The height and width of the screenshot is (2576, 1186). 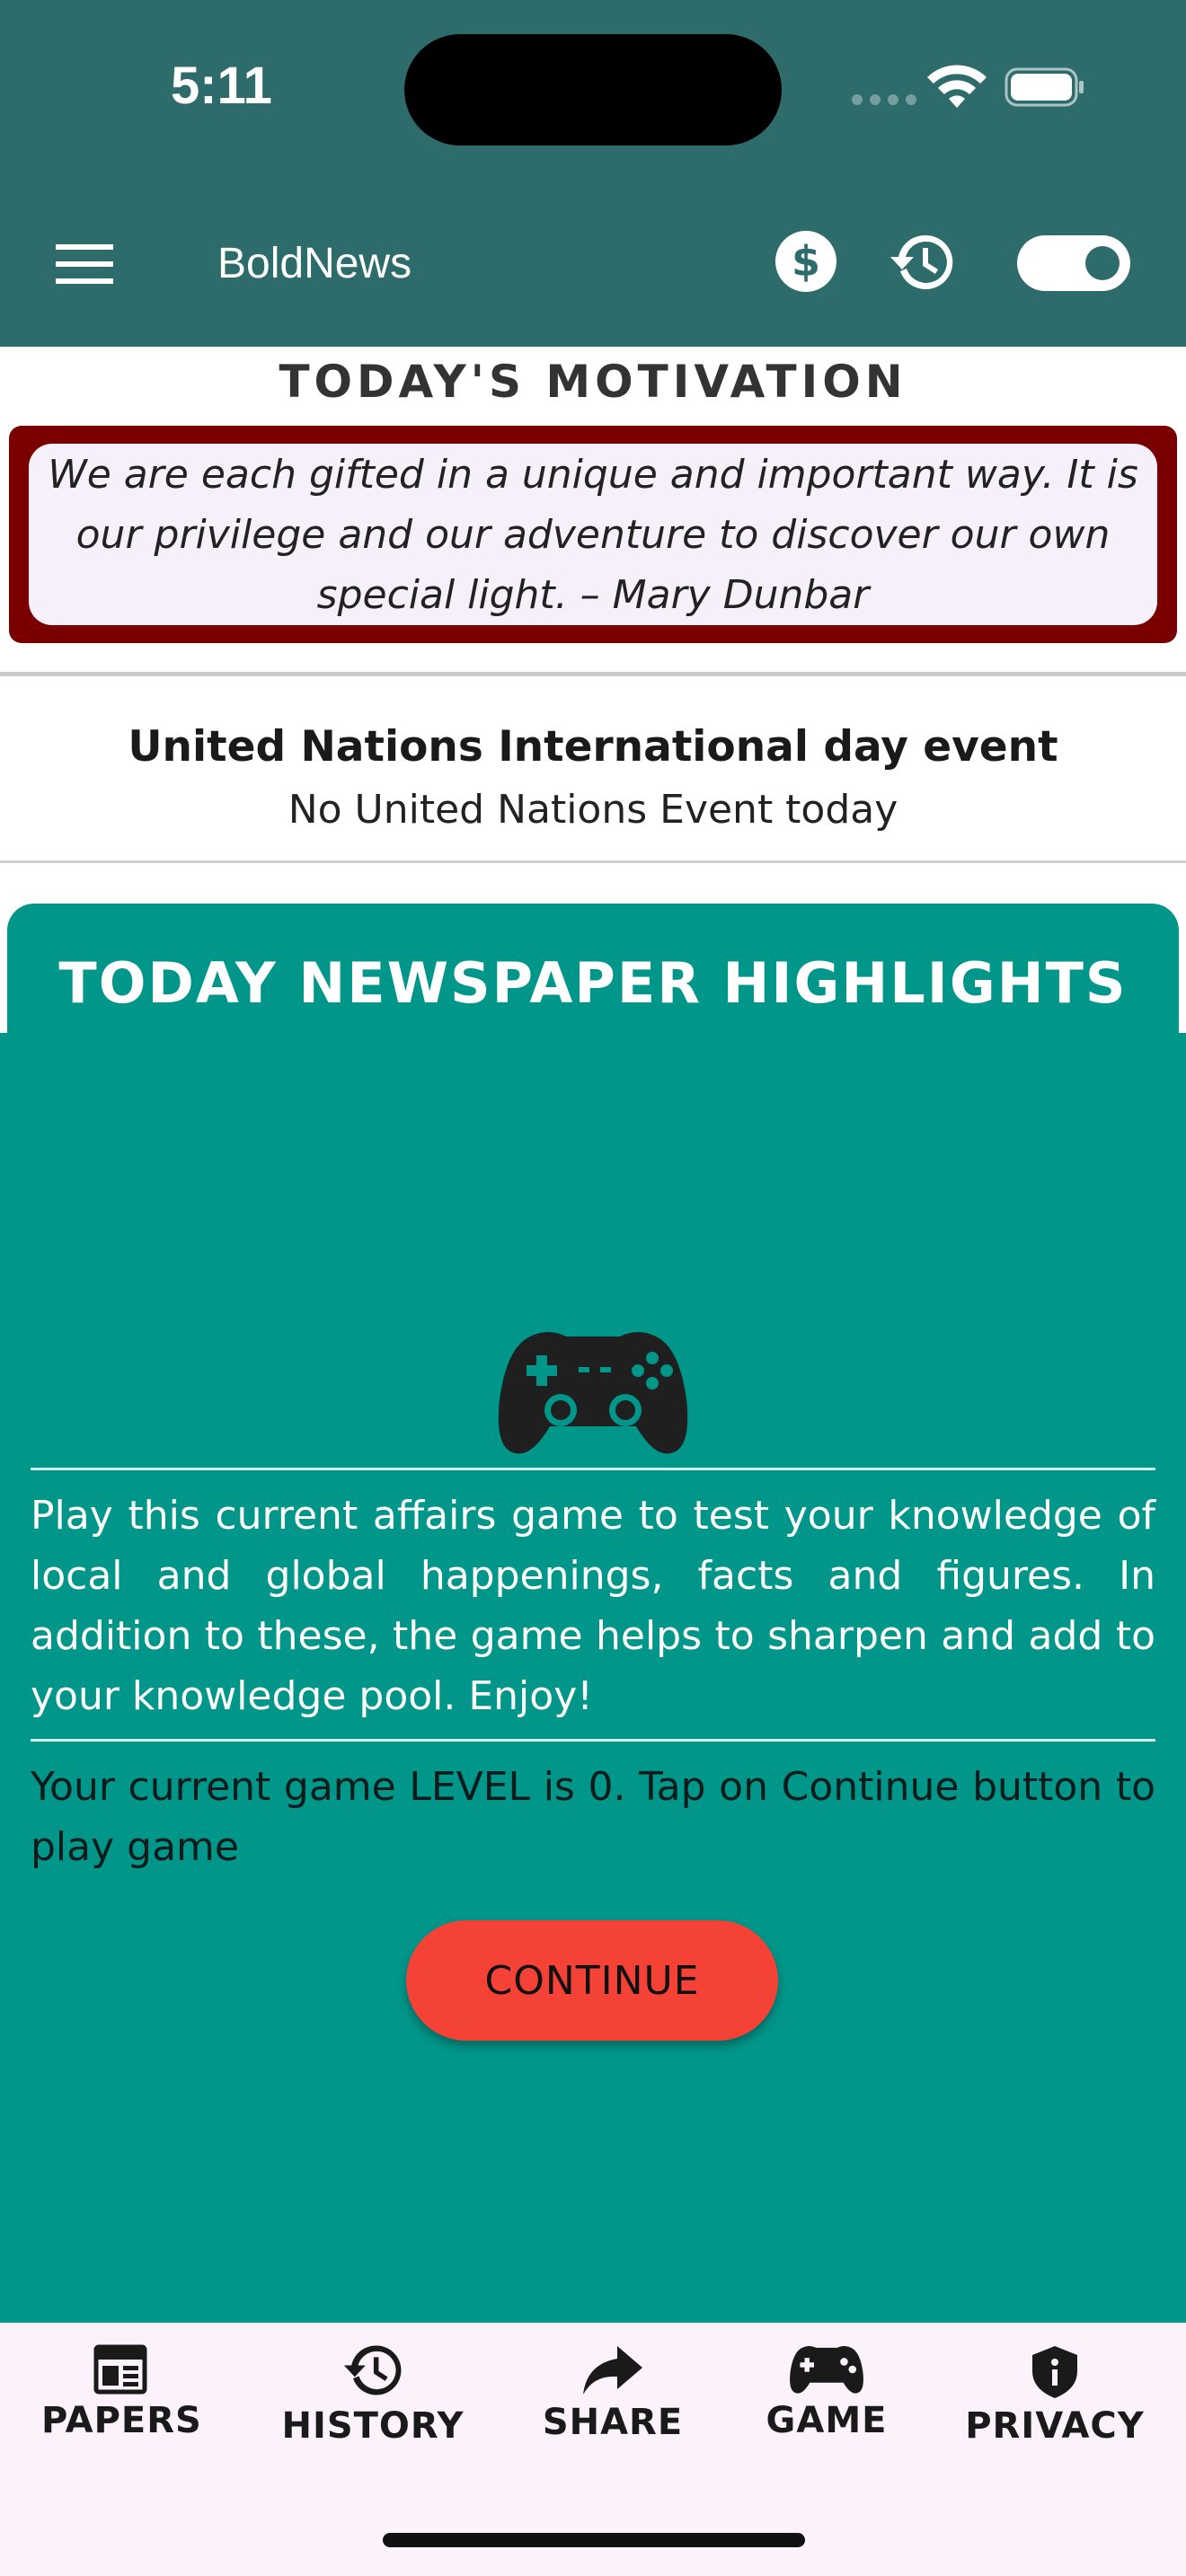 I want to click on nav-item-share: SHARE, so click(x=613, y=2393).